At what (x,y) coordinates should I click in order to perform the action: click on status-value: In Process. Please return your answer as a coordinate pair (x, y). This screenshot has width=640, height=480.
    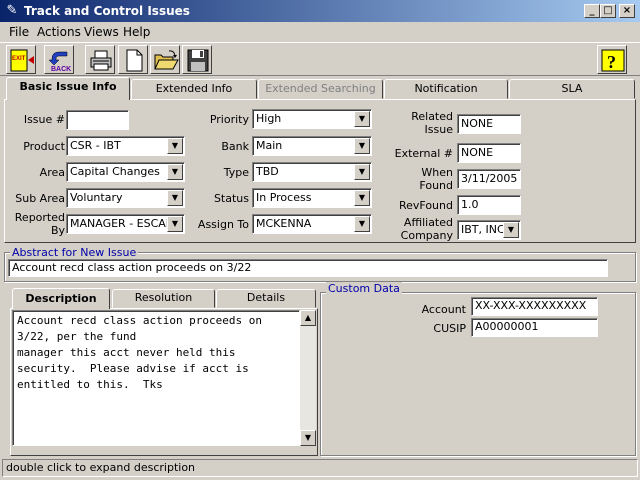
    Looking at the image, I should click on (284, 197).